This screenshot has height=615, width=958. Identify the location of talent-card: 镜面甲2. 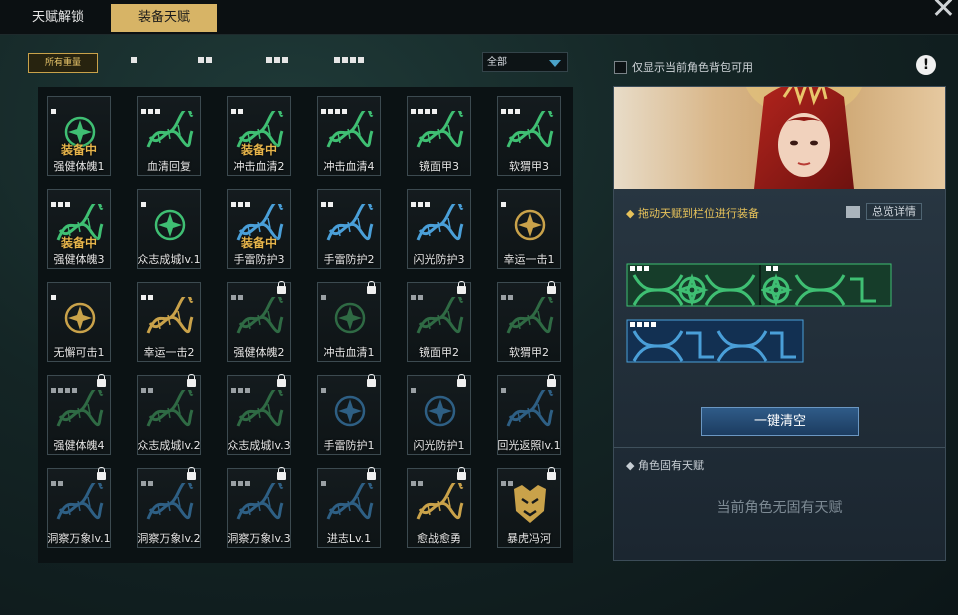
(439, 321).